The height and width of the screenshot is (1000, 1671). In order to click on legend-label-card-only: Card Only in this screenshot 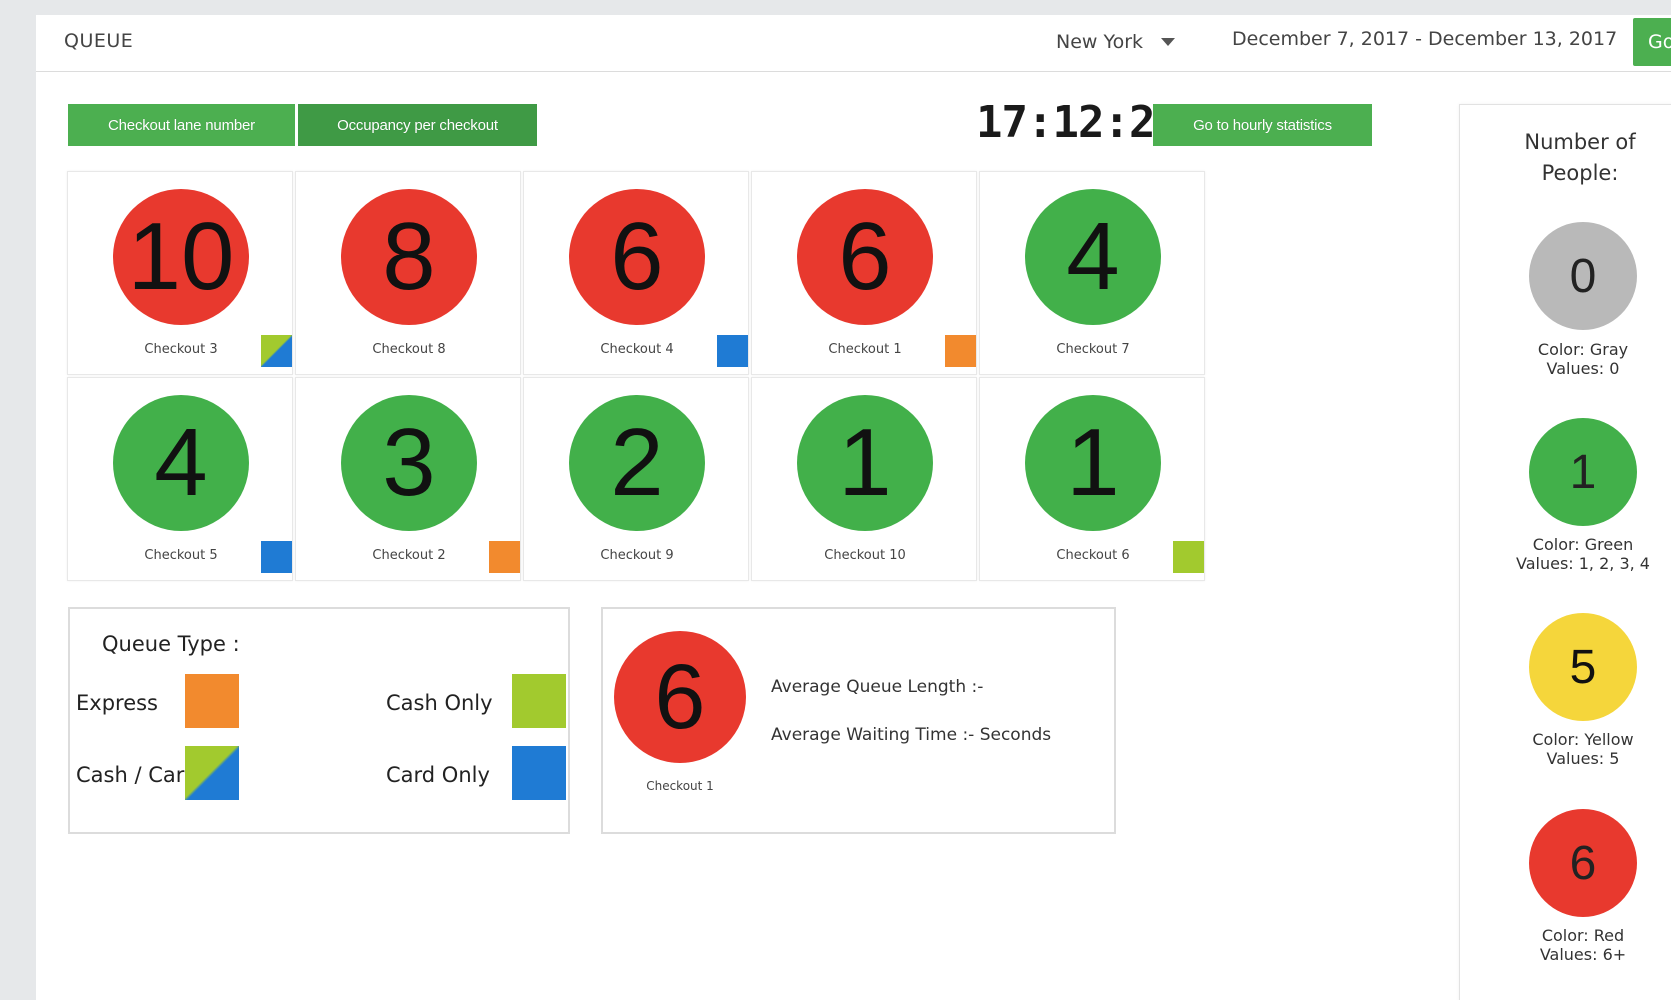, I will do `click(438, 775)`.